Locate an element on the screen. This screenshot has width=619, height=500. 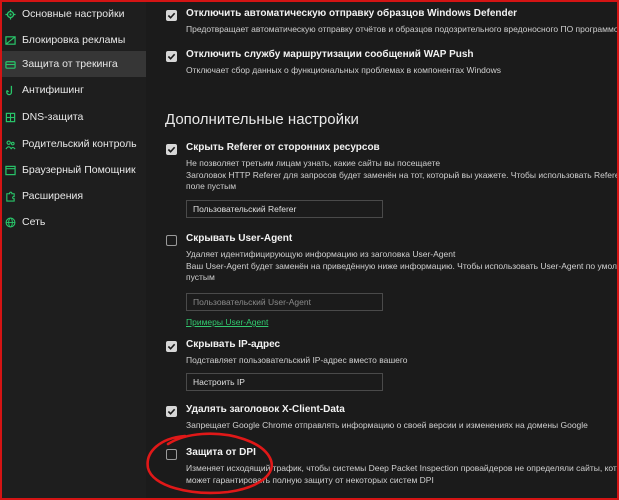
sidebar-item-label: Антифишинг is located at coordinates (53, 90).